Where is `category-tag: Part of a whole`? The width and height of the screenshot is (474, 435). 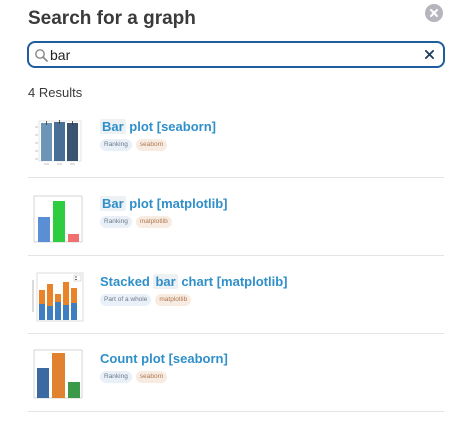 category-tag: Part of a whole is located at coordinates (126, 300).